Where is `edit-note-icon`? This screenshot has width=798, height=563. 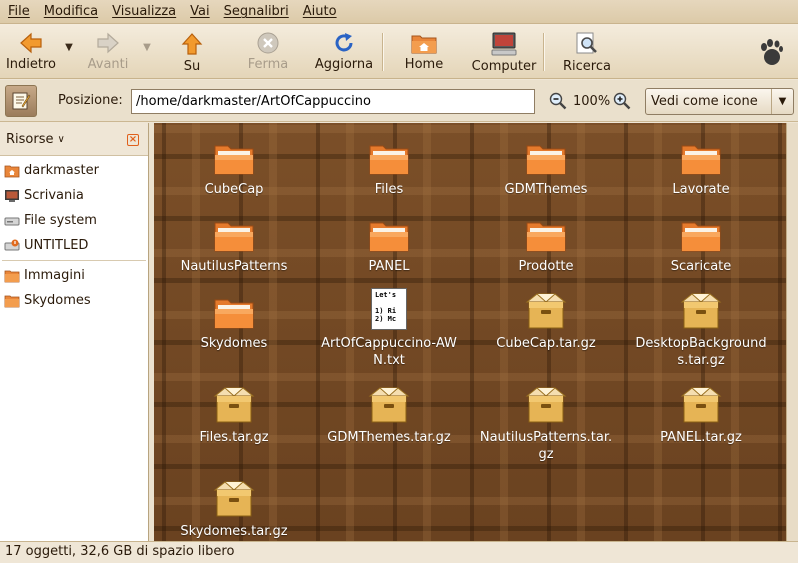
edit-note-icon is located at coordinates (21, 101).